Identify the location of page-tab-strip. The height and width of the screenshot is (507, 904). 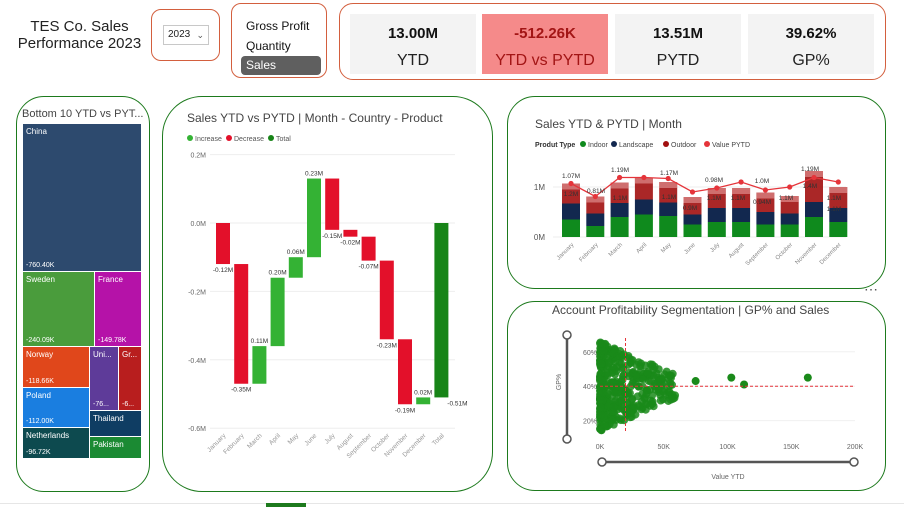
(452, 503).